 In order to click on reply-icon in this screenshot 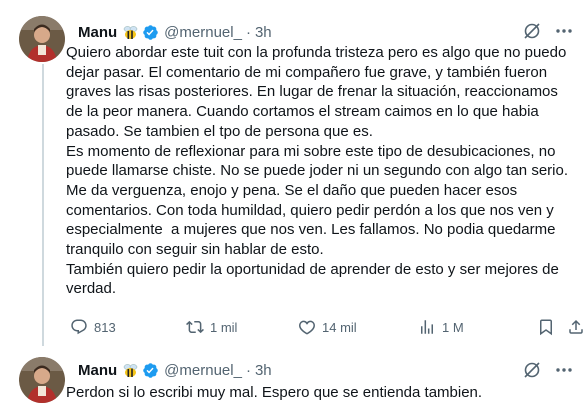, I will do `click(79, 327)`.